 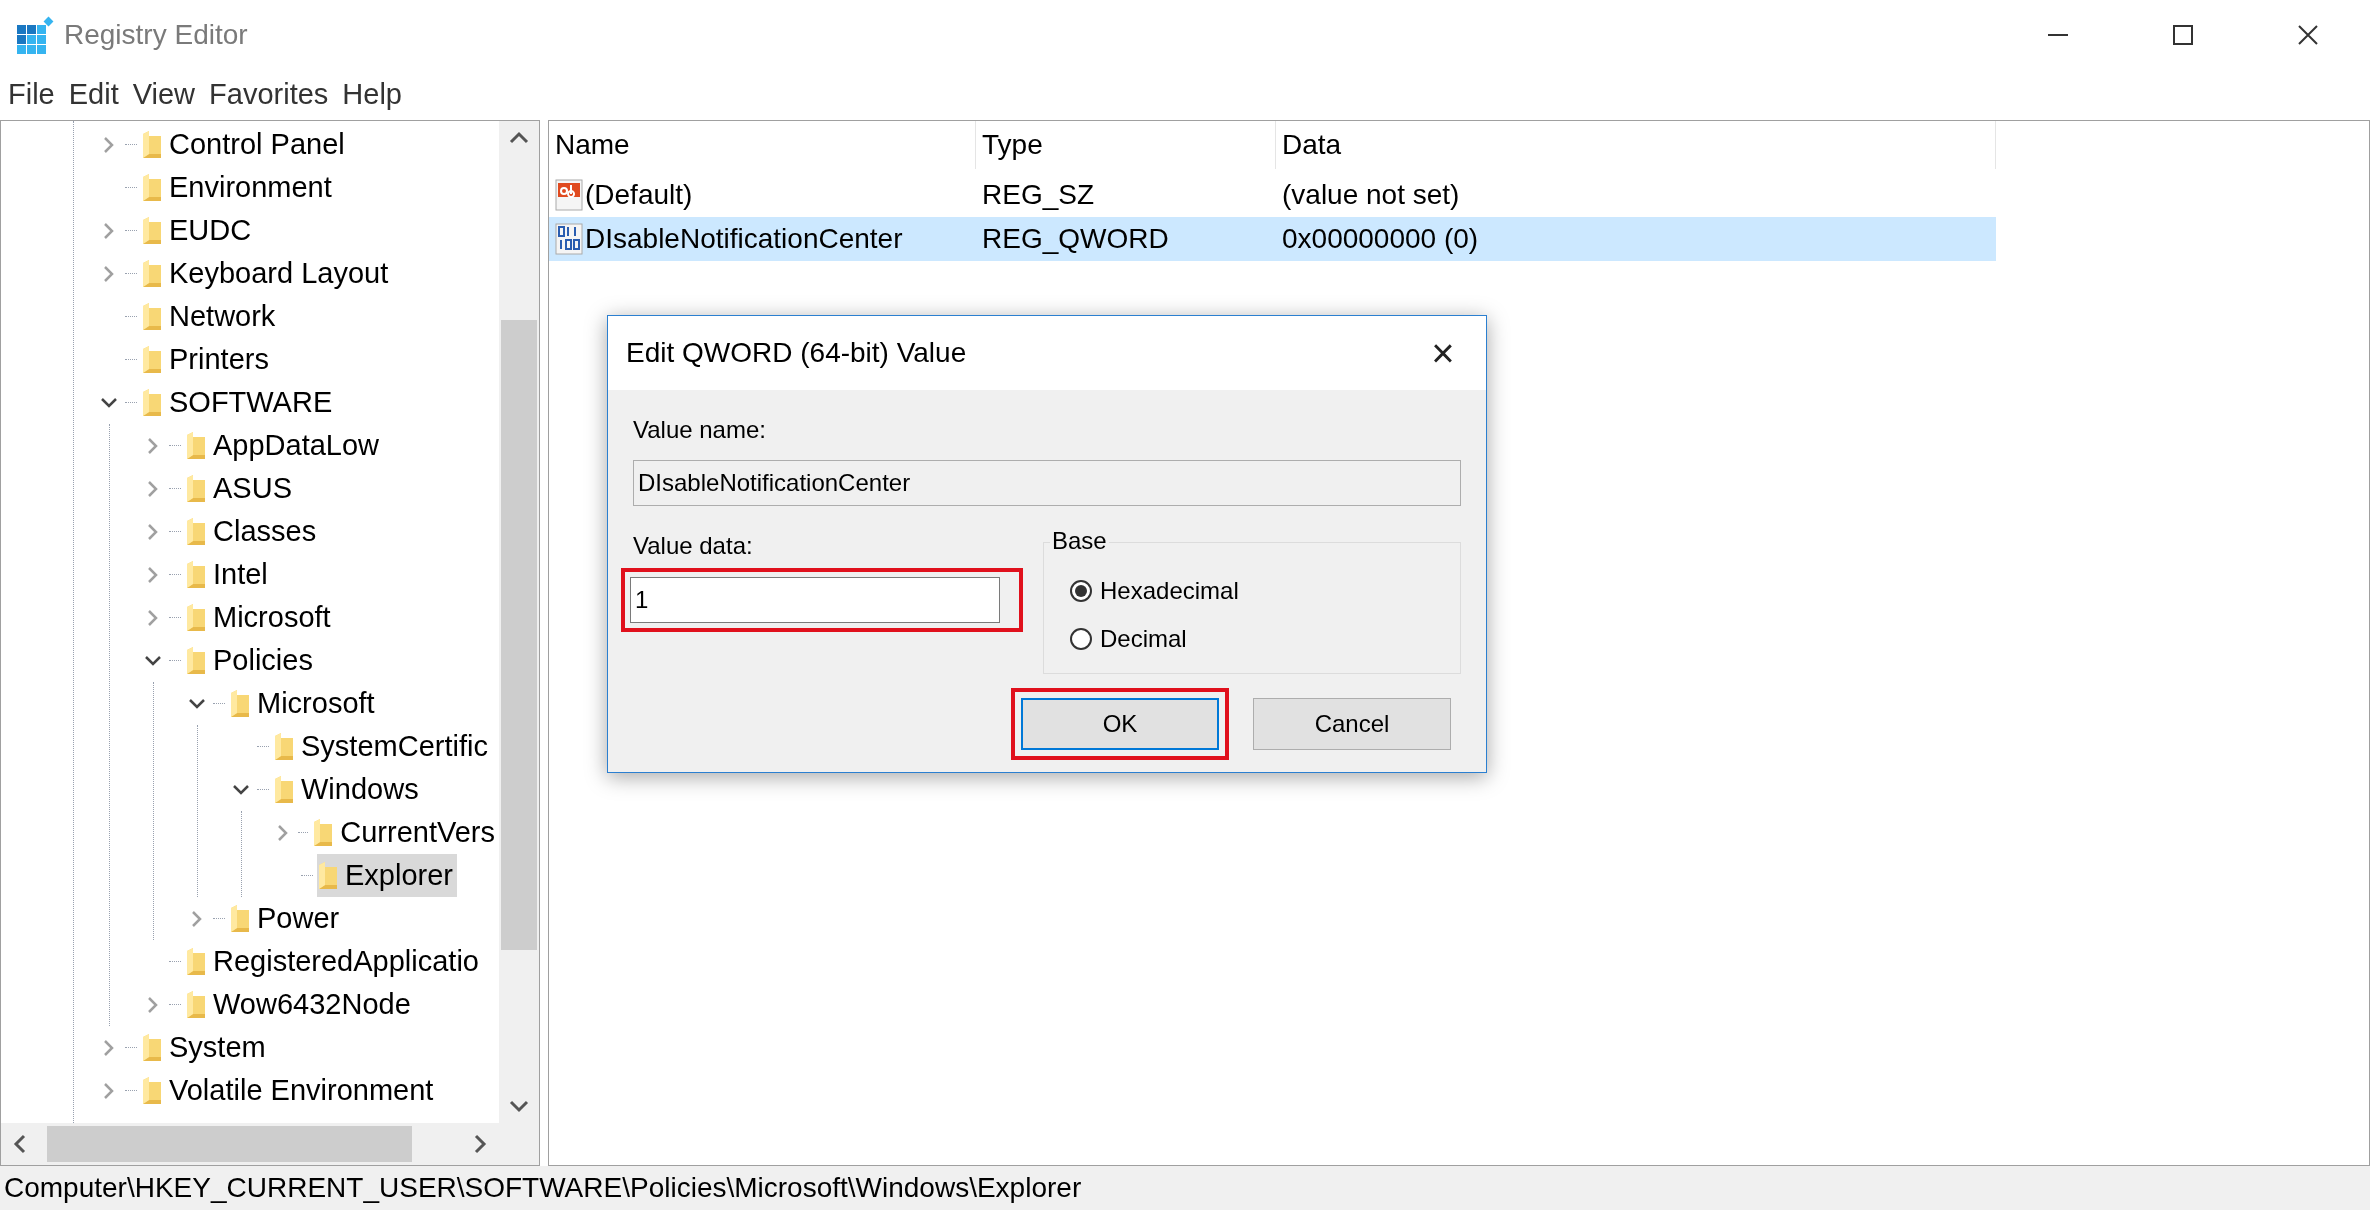 What do you see at coordinates (569, 195) in the screenshot?
I see `string-value-icon` at bounding box center [569, 195].